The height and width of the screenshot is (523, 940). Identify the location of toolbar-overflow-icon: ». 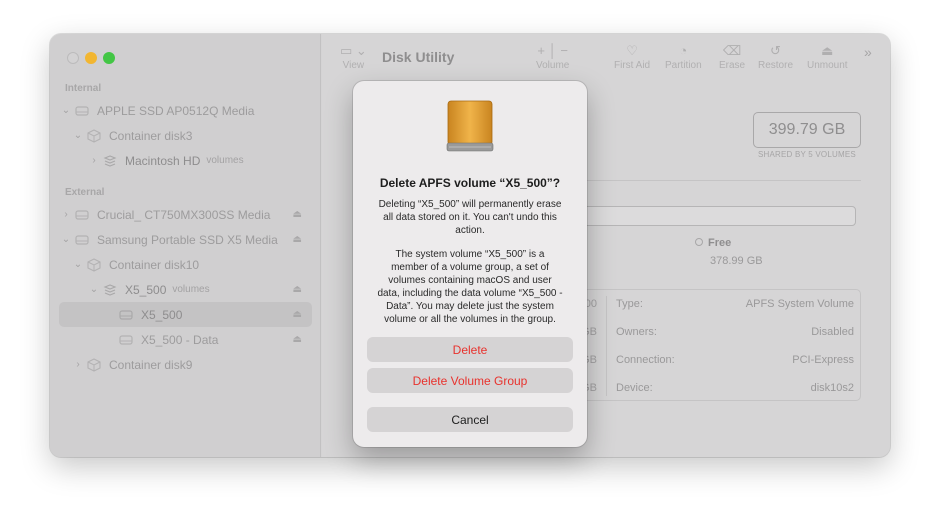
(868, 52).